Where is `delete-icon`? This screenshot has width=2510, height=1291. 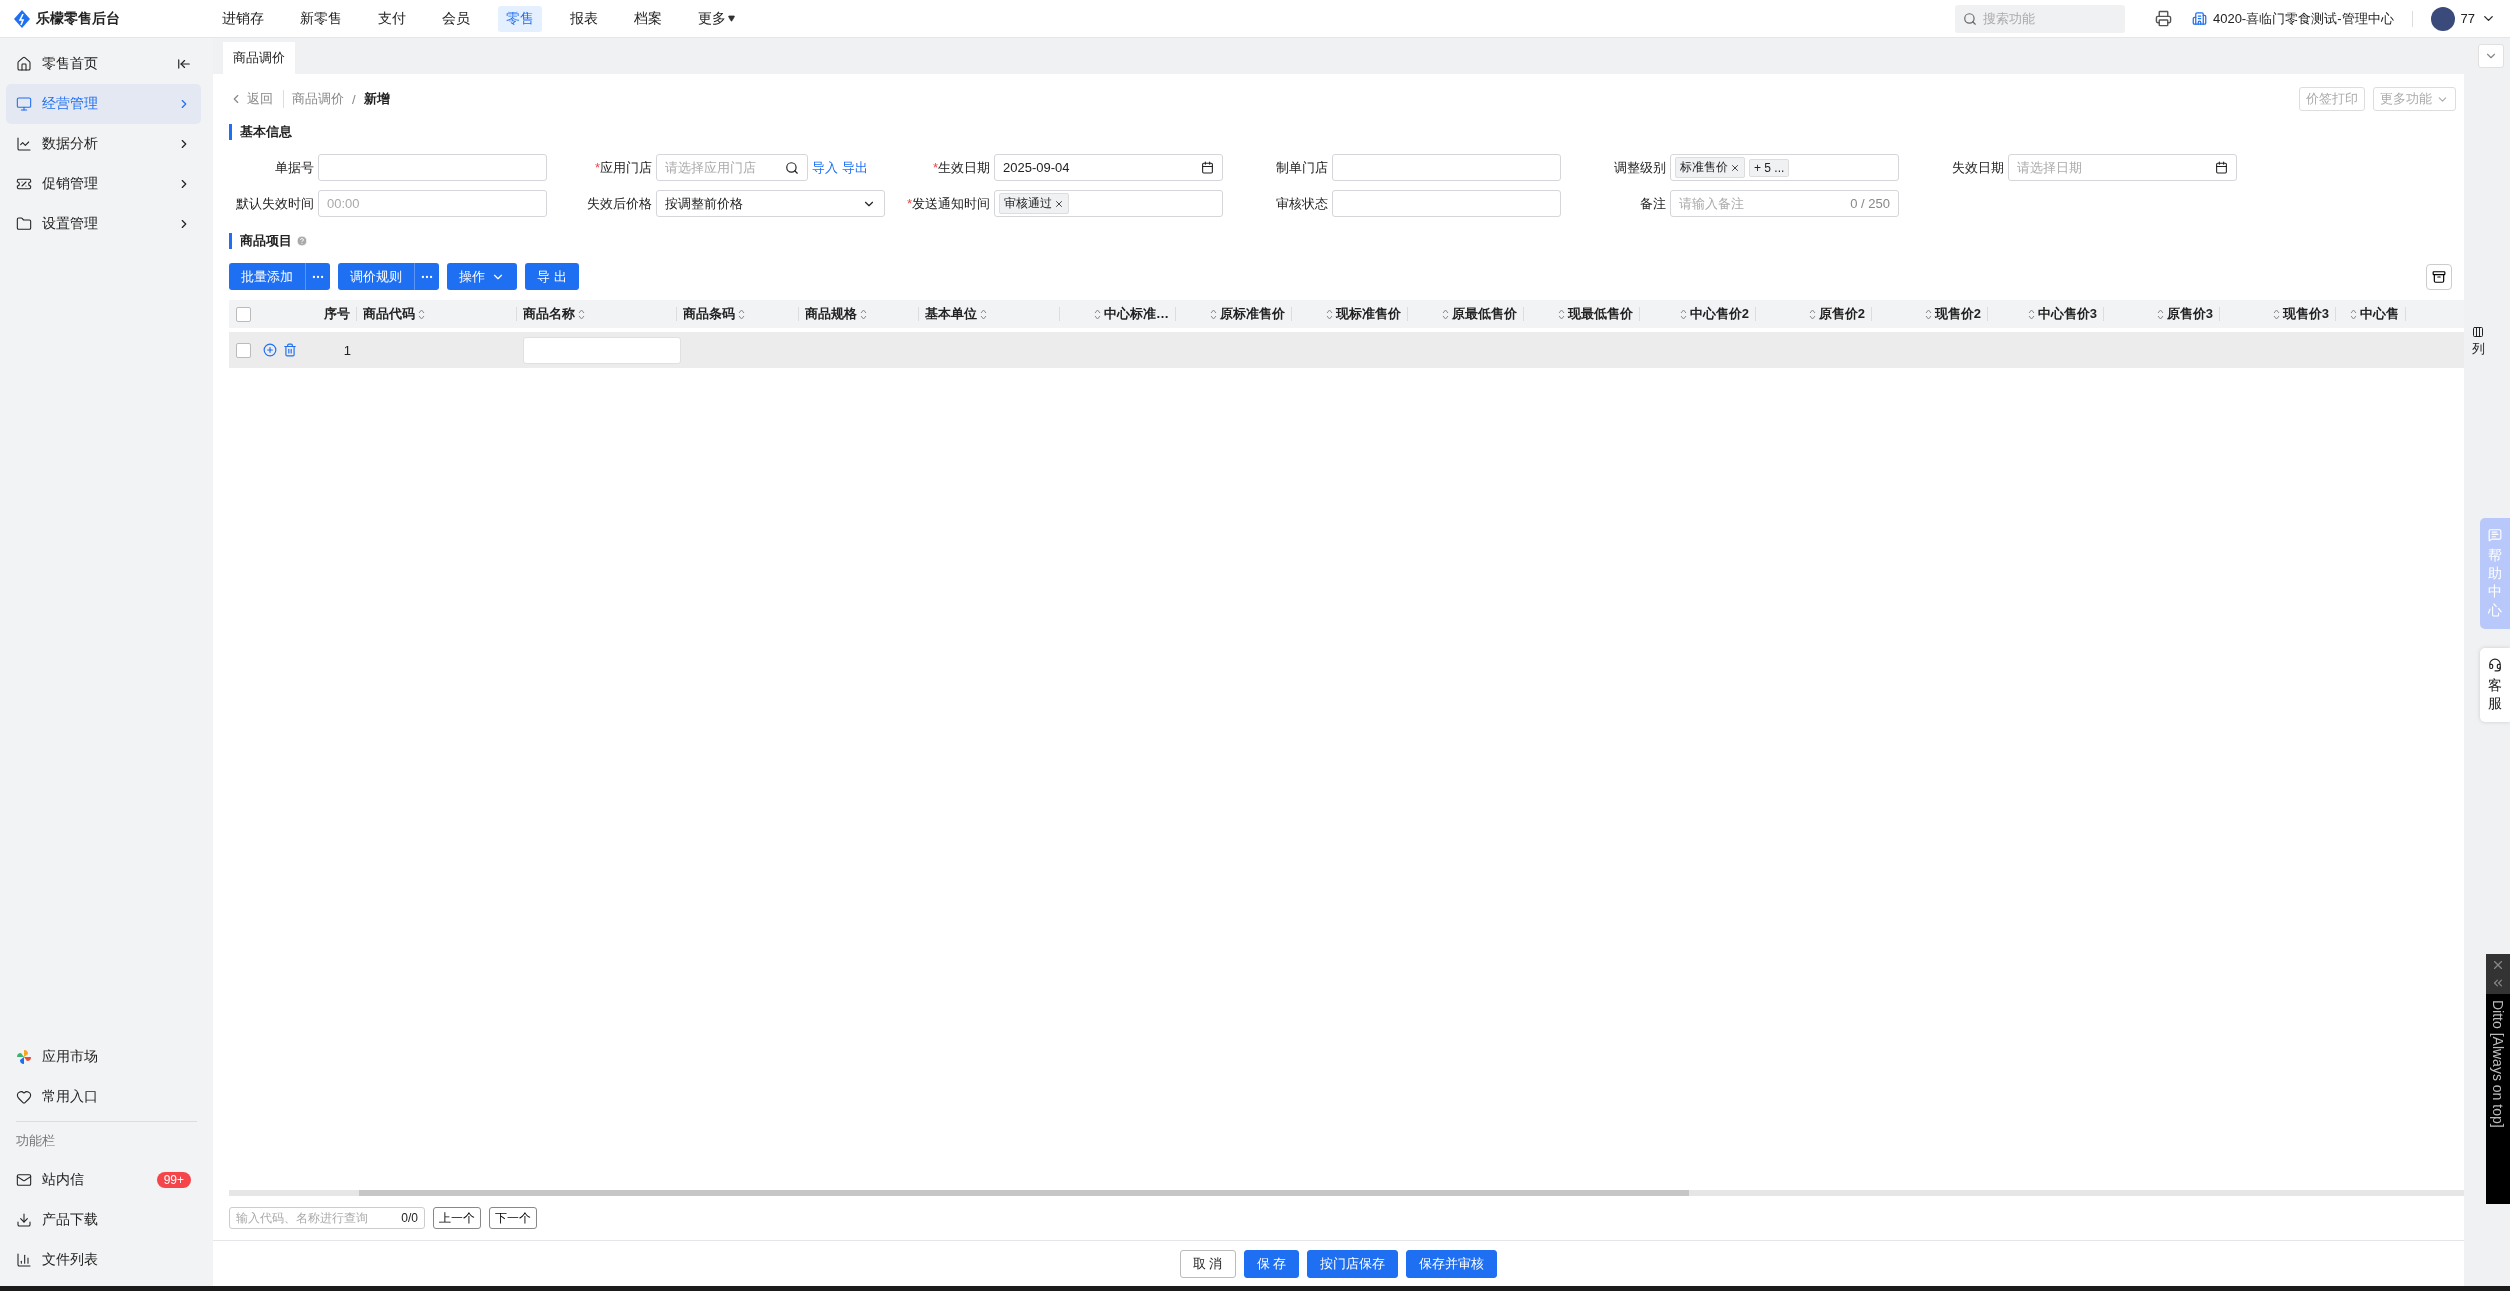 delete-icon is located at coordinates (290, 350).